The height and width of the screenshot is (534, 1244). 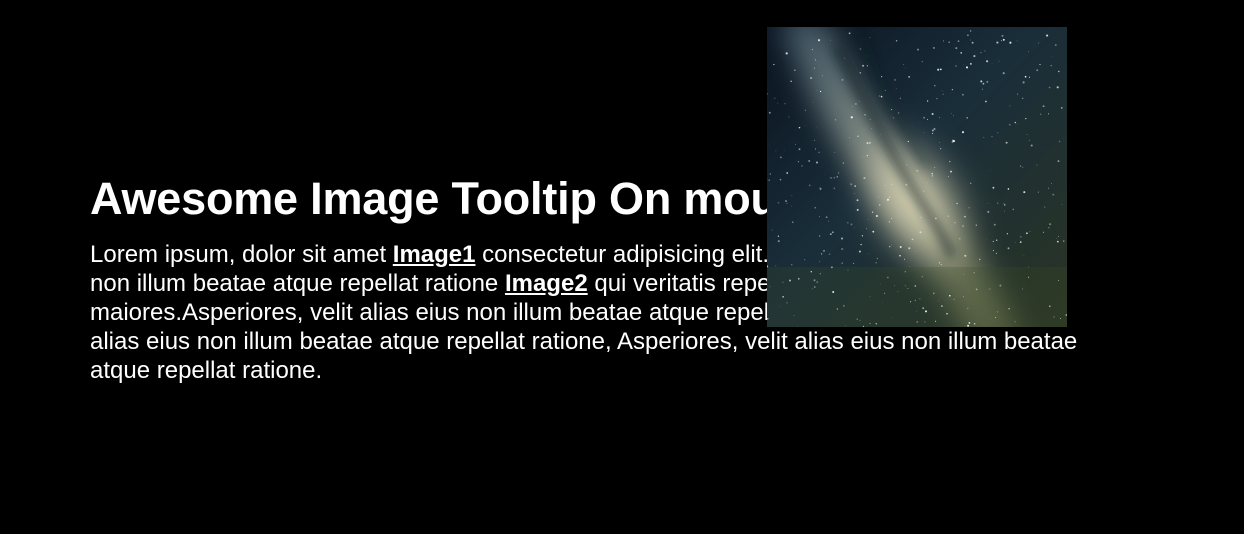 What do you see at coordinates (546, 283) in the screenshot?
I see `image2-link: Image2` at bounding box center [546, 283].